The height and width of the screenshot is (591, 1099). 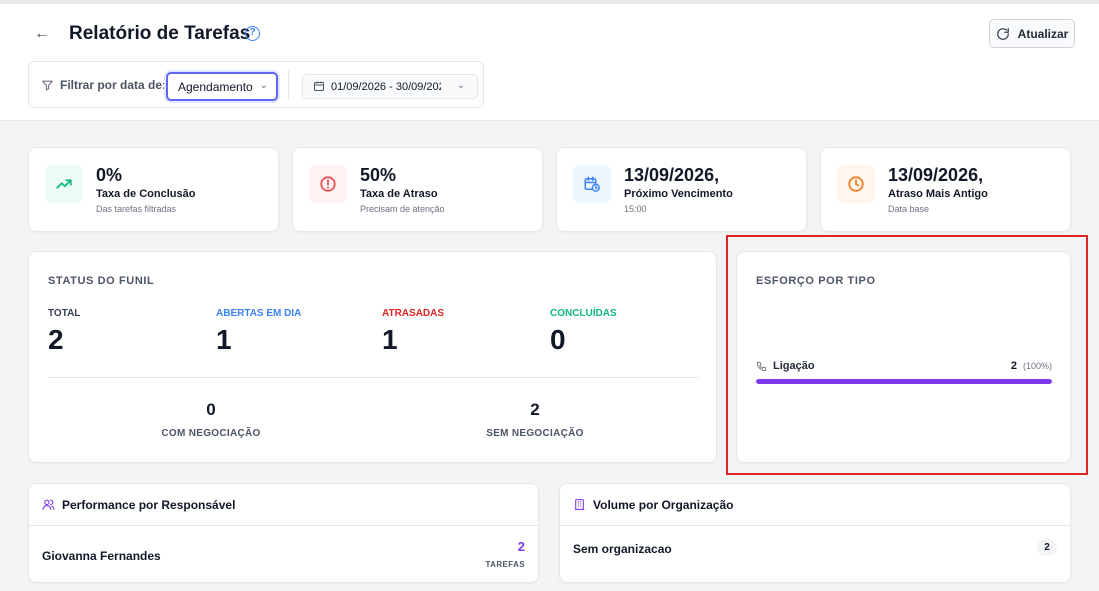 I want to click on effort-item-name: Ligação, so click(x=785, y=366).